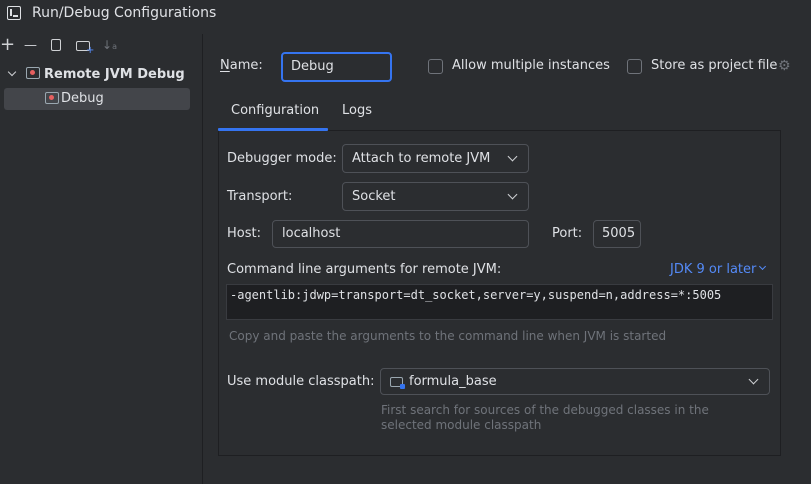  I want to click on window-title: Run/Debug Configurations, so click(124, 13).